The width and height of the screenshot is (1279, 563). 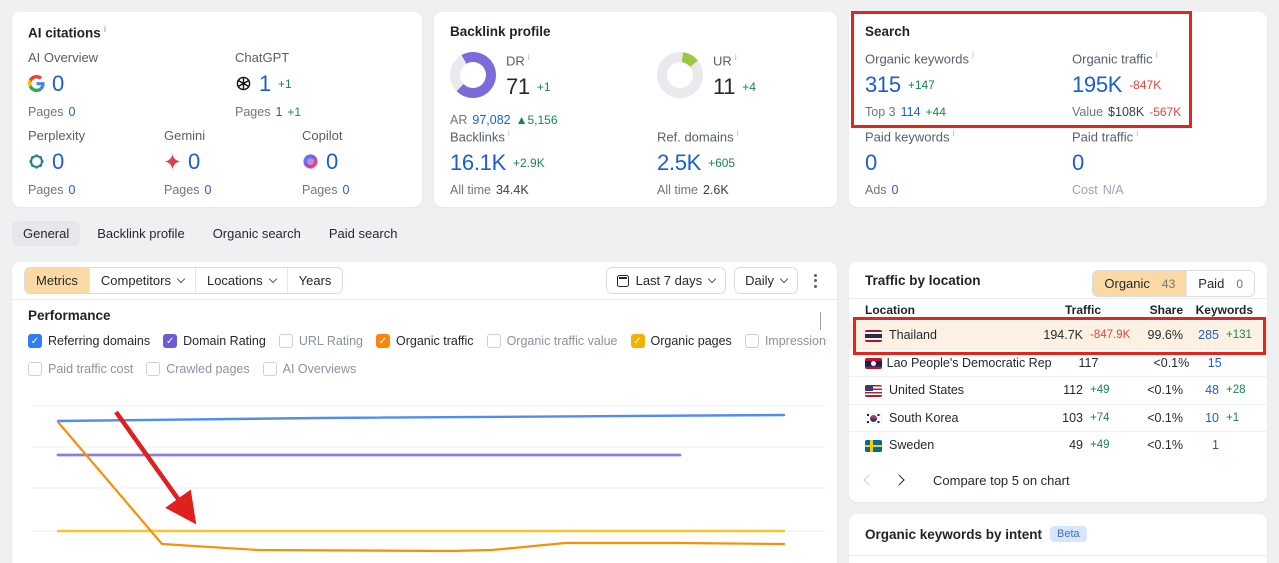 I want to click on organic-keywords-delta: +147, so click(x=921, y=84).